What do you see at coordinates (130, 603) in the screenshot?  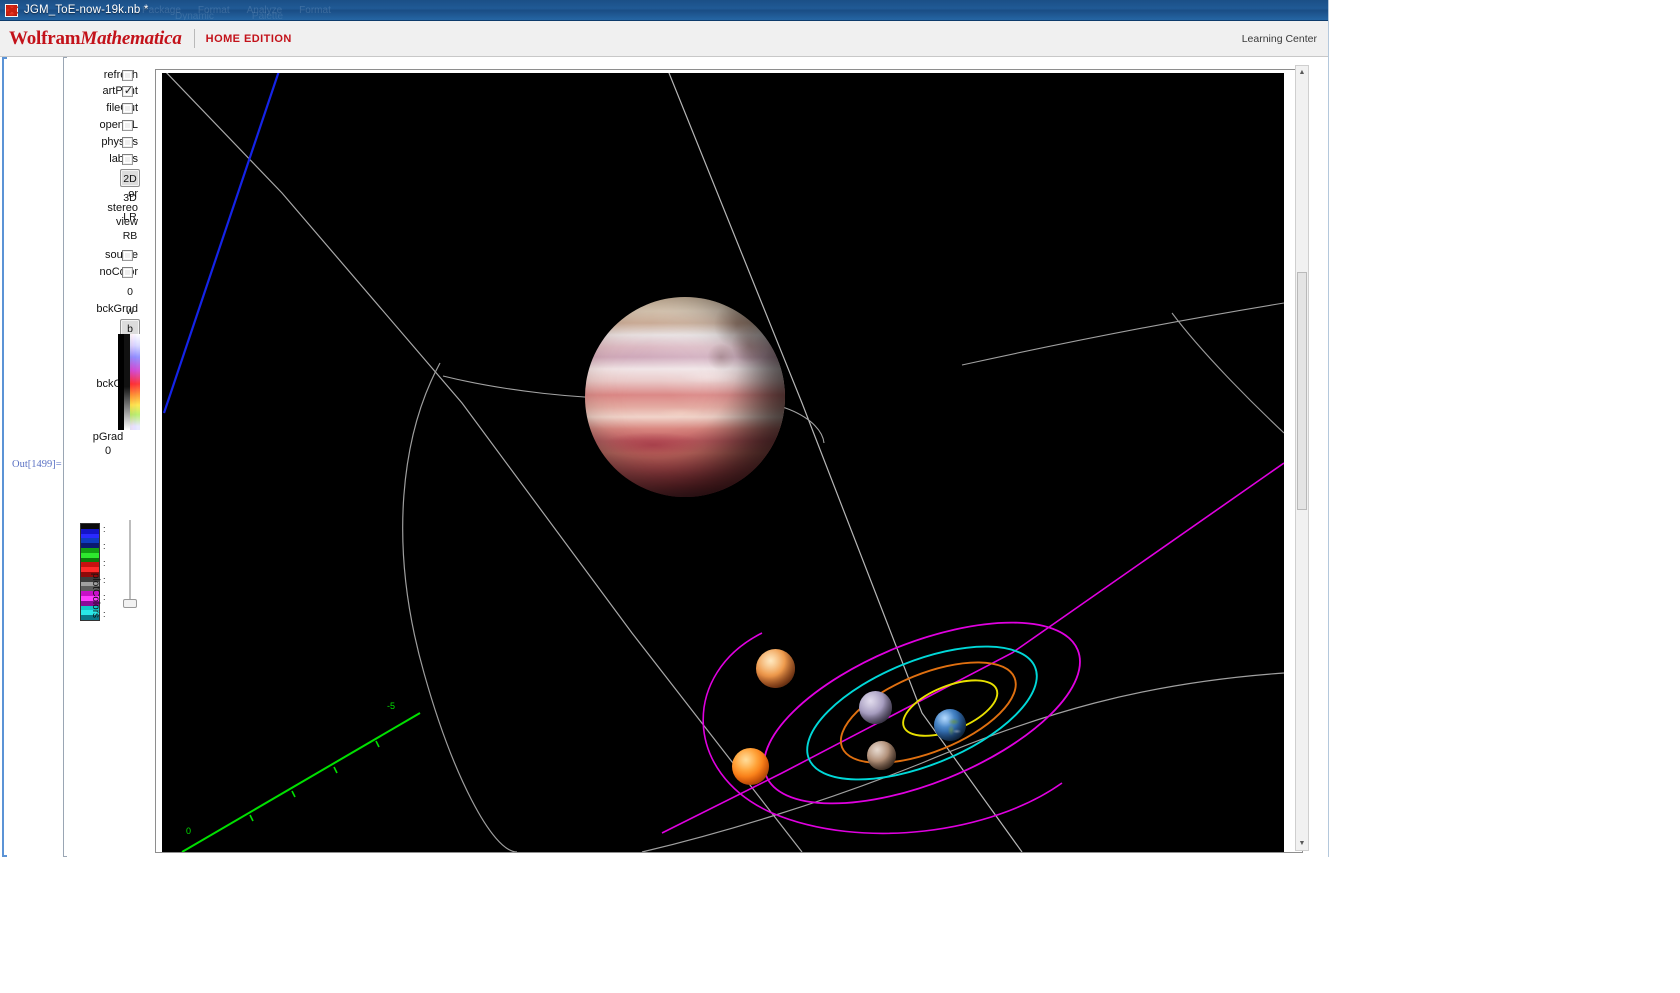 I see `palette-slider-thumb` at bounding box center [130, 603].